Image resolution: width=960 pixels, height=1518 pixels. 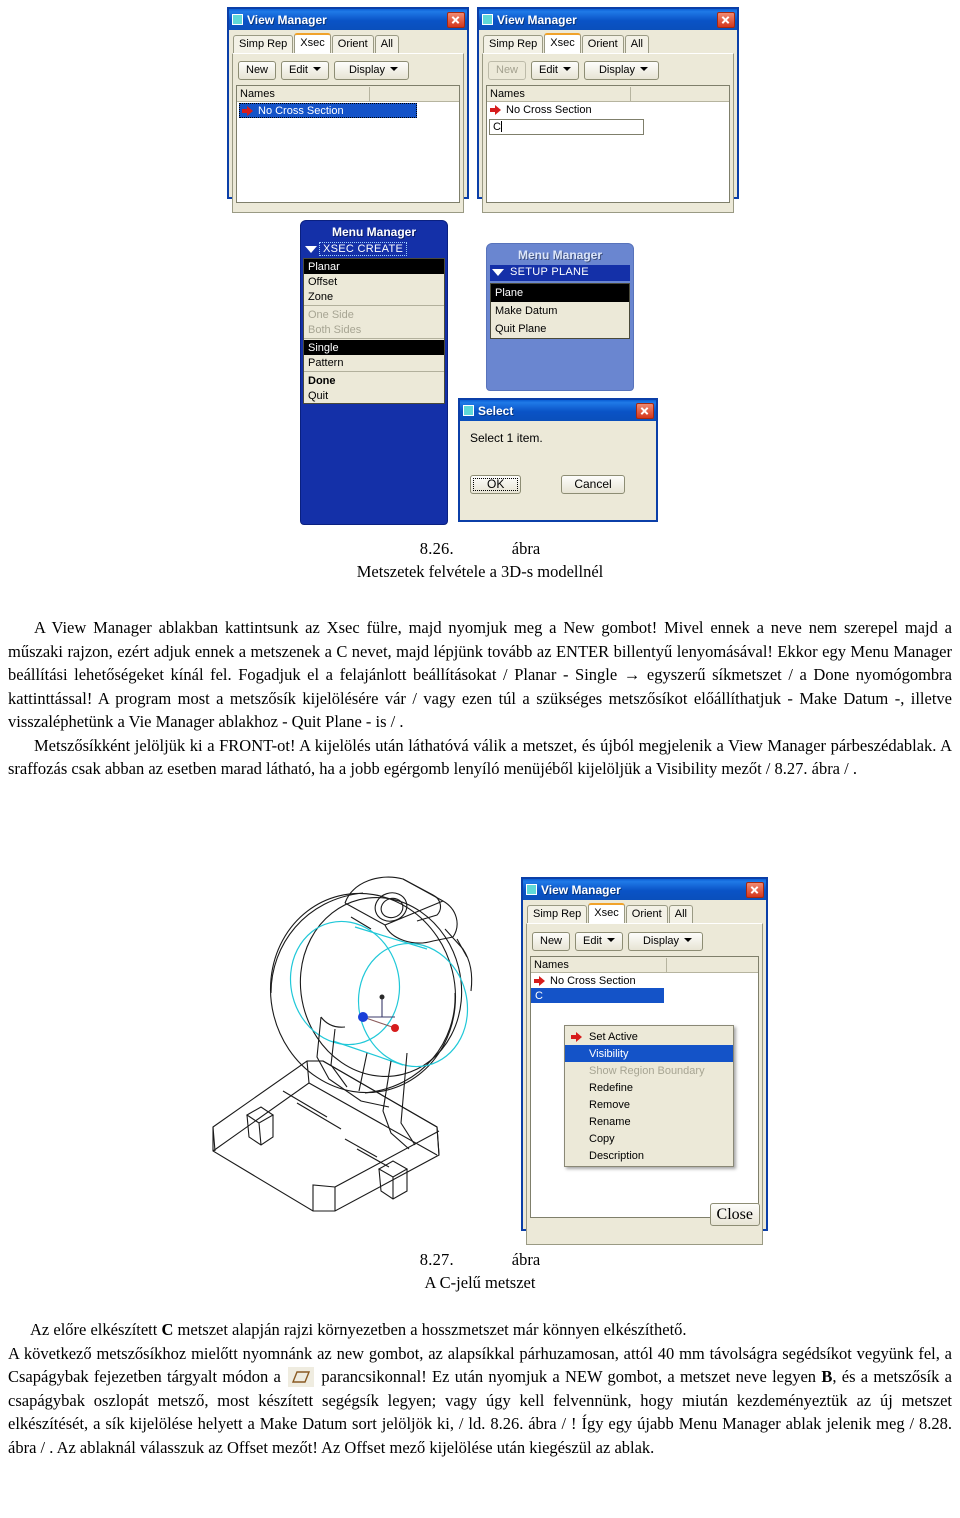 What do you see at coordinates (374, 266) in the screenshot?
I see `menu-item-planar: Planar` at bounding box center [374, 266].